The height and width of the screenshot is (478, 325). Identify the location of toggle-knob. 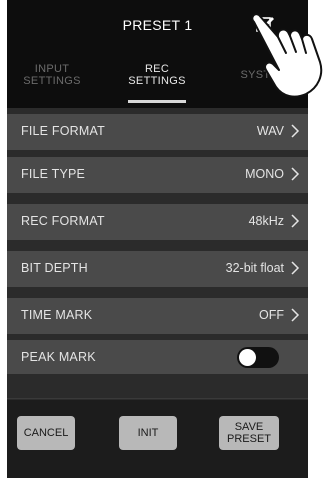
(247, 357).